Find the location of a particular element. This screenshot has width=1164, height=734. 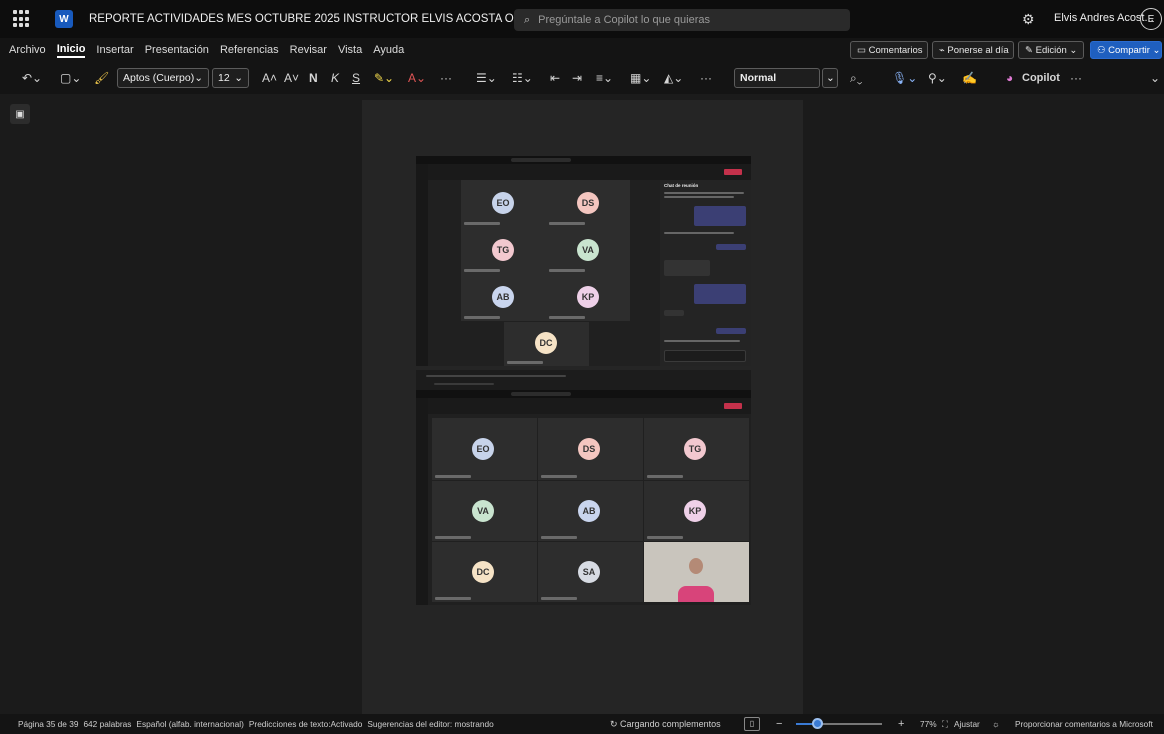

style-select: Normal is located at coordinates (777, 78).